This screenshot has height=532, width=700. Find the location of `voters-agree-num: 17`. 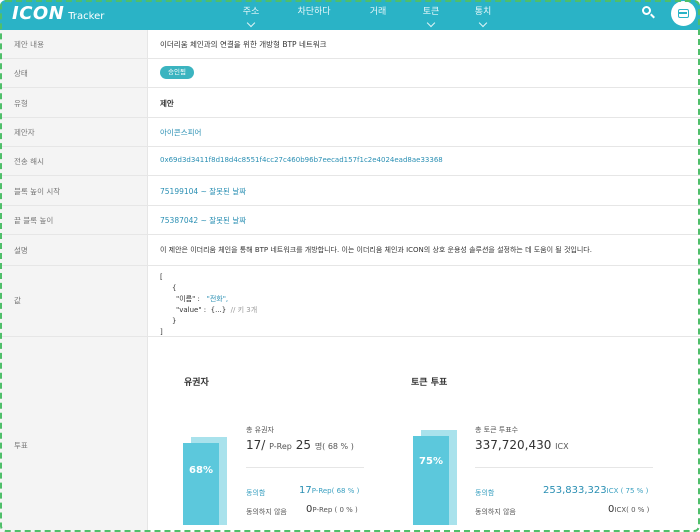

voters-agree-num: 17 is located at coordinates (305, 490).